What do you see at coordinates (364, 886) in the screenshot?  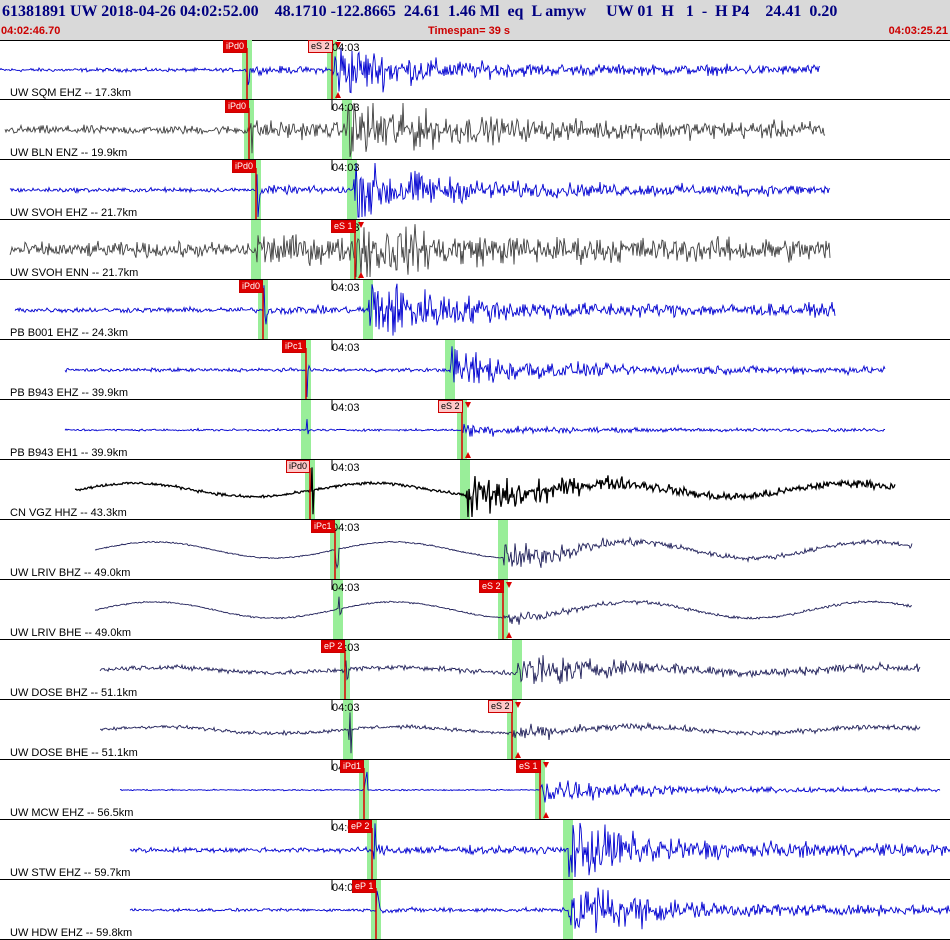 I see `p-pick-label: eP 1` at bounding box center [364, 886].